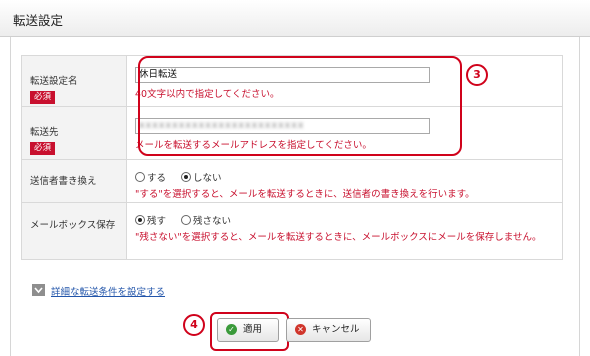  I want to click on field-label: 転送先, so click(44, 132).